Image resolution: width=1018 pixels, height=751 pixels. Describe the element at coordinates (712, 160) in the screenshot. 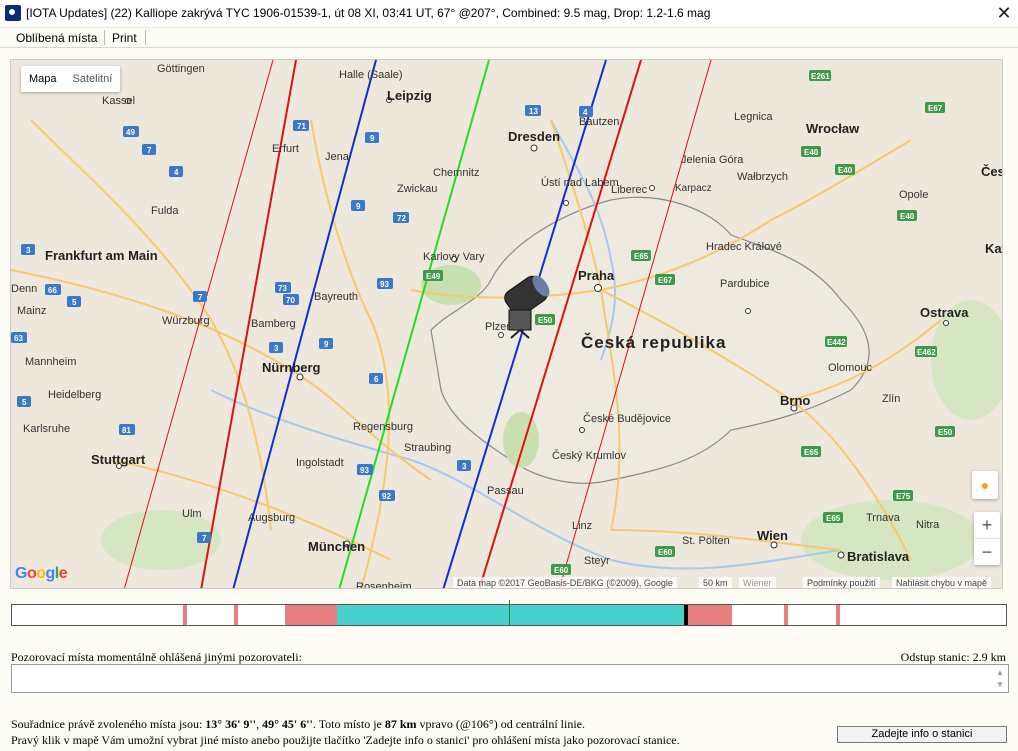

I see `svg-text: Jelenia Góra` at that location.